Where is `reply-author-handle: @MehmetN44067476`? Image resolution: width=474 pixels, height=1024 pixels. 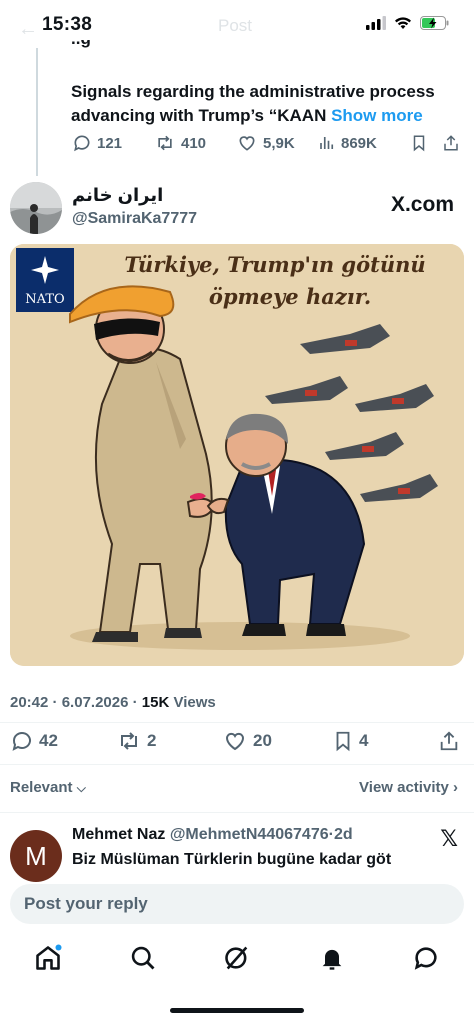 reply-author-handle: @MehmetN44067476 is located at coordinates (249, 834).